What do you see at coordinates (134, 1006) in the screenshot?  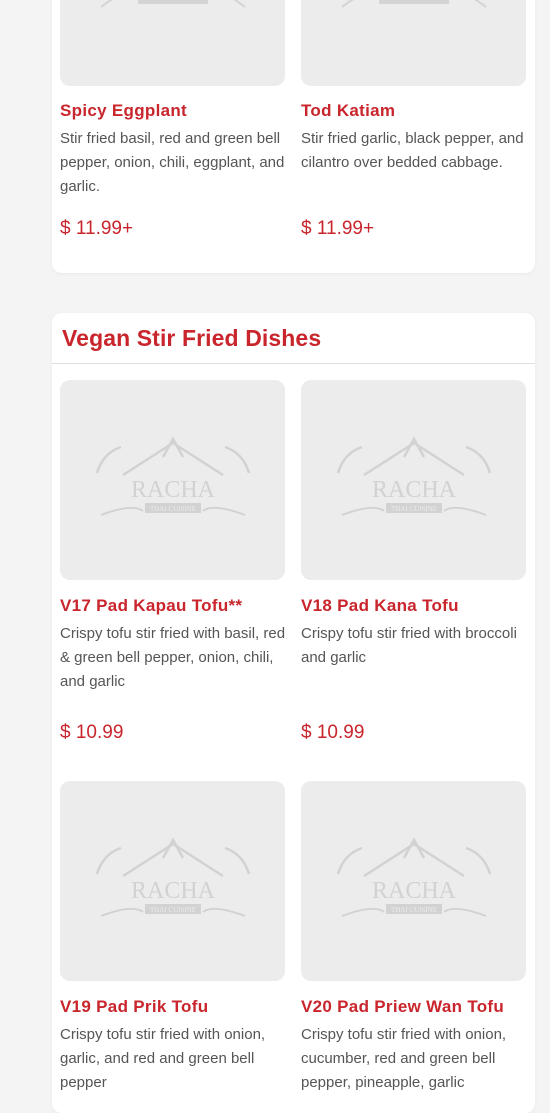 I see `item-name: V19 Pad Prik Tofu` at bounding box center [134, 1006].